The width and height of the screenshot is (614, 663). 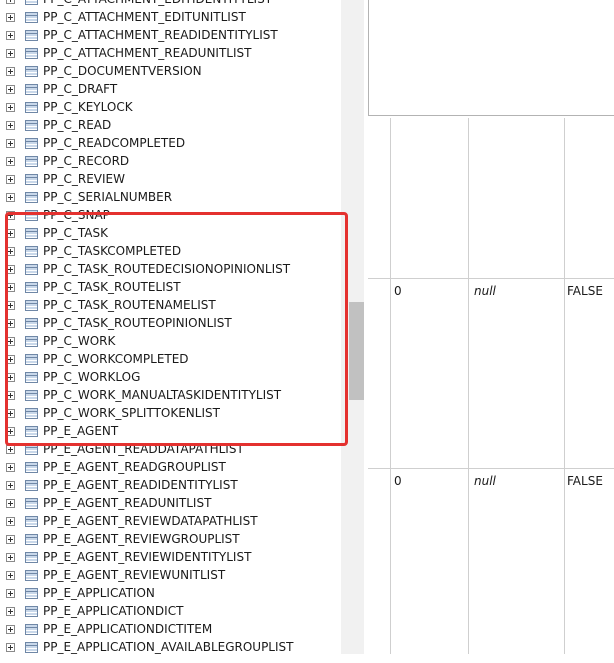 I want to click on tree-item-label: PP_E_AGENT_READGROUPLIST, so click(x=134, y=467).